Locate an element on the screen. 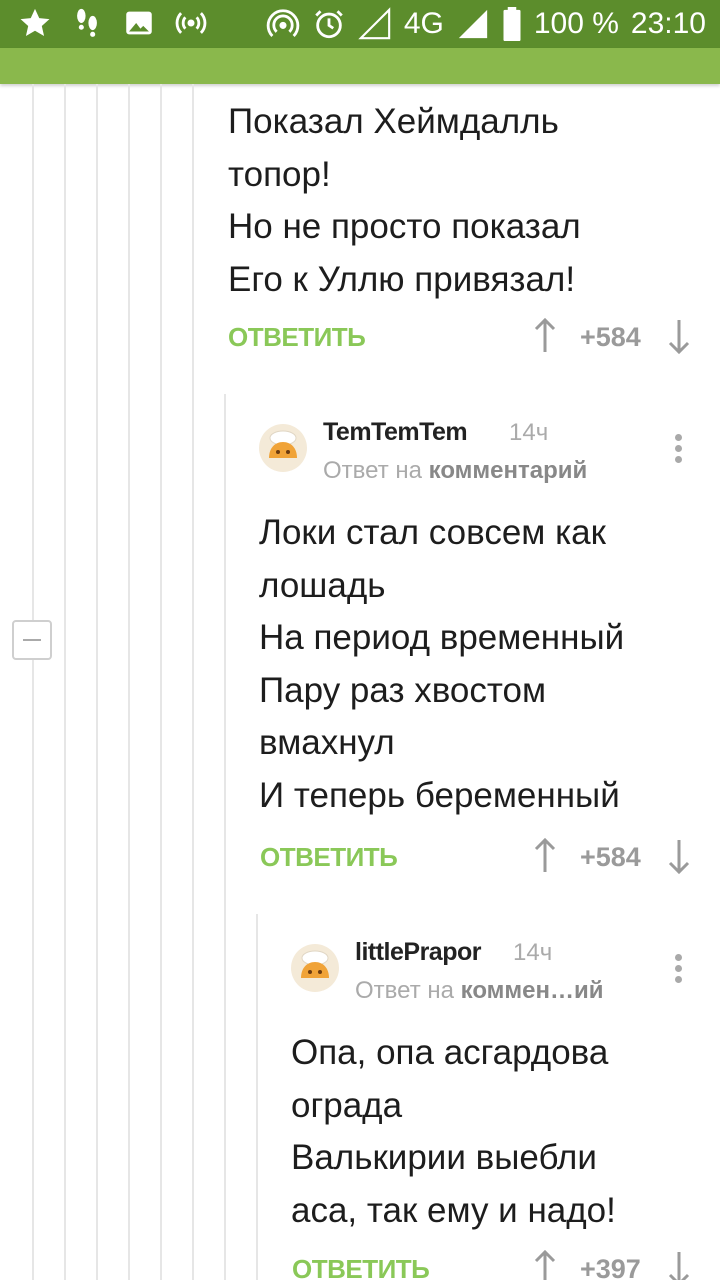  reply-to-link: комментарий is located at coordinates (508, 470).